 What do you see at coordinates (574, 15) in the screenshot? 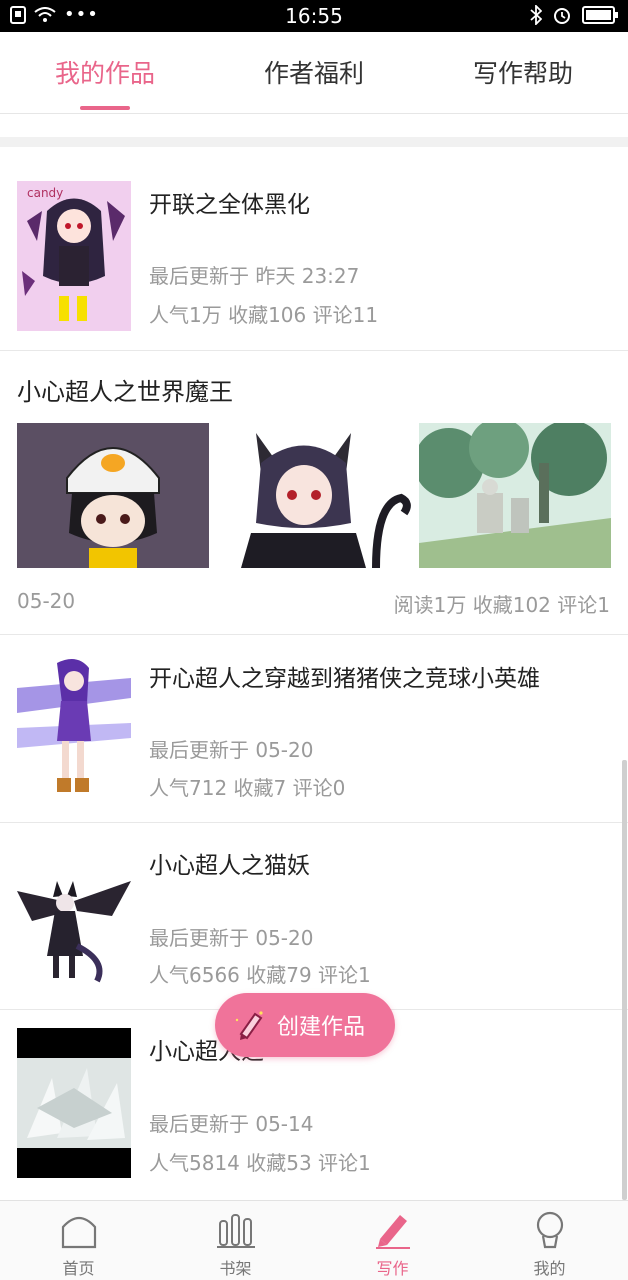
I see `status-right-icons` at bounding box center [574, 15].